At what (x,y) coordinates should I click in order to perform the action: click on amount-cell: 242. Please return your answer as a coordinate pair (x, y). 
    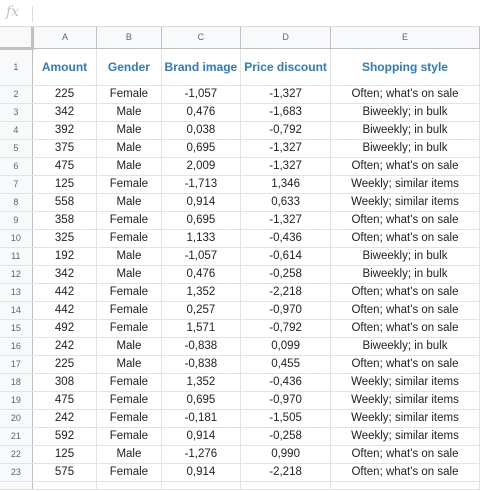
    Looking at the image, I should click on (65, 346).